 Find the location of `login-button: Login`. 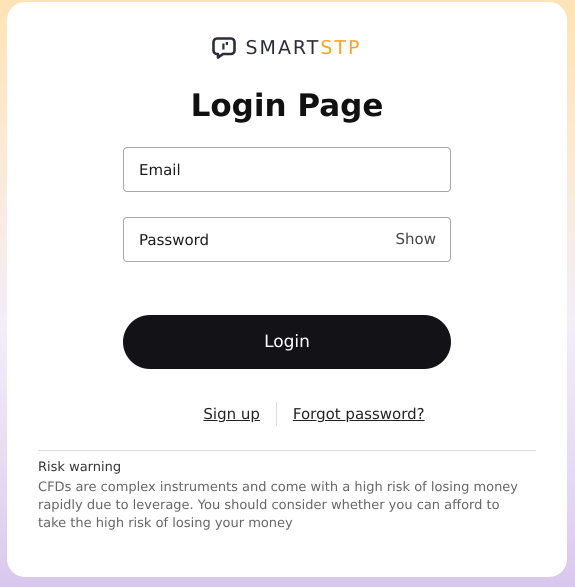

login-button: Login is located at coordinates (287, 342).